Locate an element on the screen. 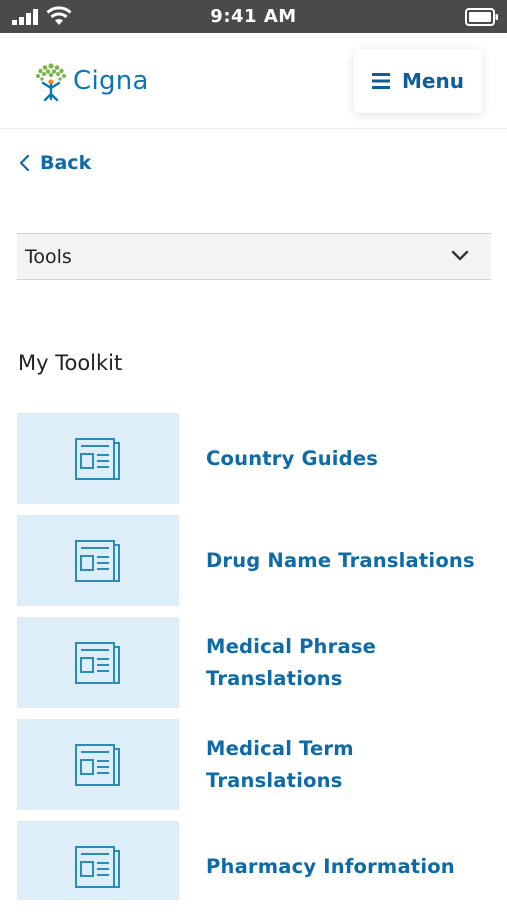 The height and width of the screenshot is (912, 507). toolkit-item-country-guides: Country Guides is located at coordinates (254, 458).